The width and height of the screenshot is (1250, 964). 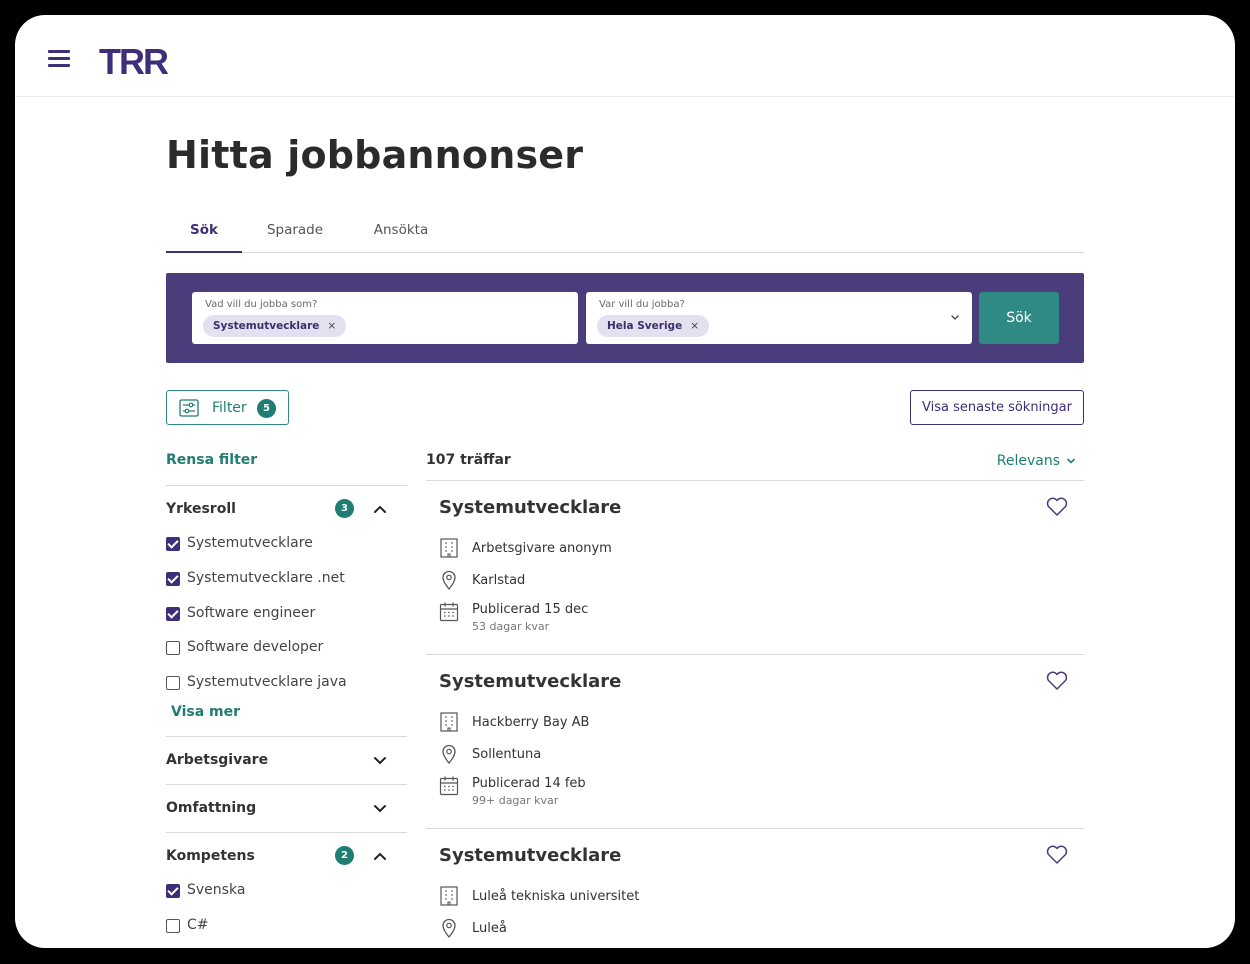 What do you see at coordinates (250, 543) in the screenshot?
I see `checkbox-label: Systemutvecklare` at bounding box center [250, 543].